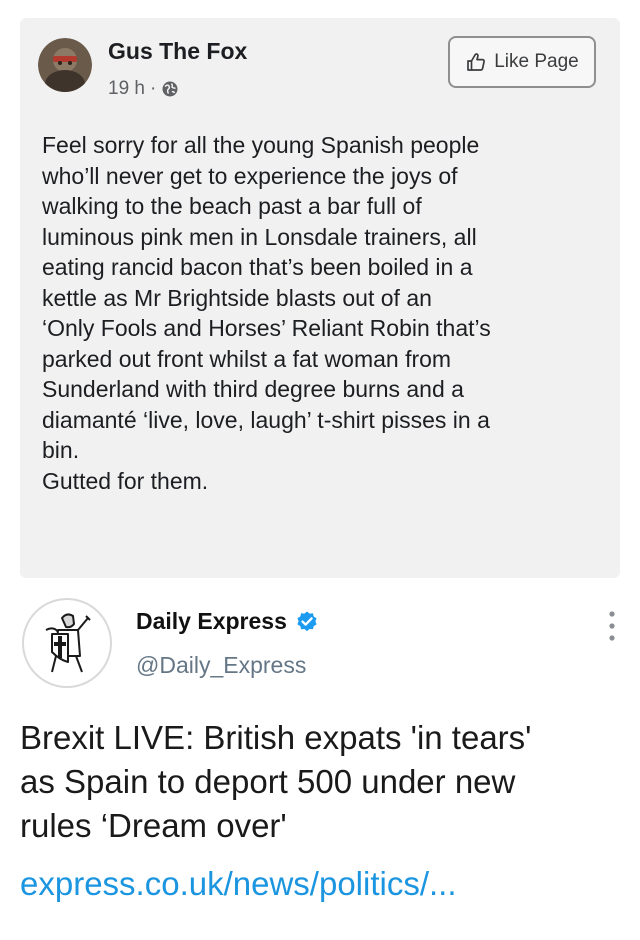 The height and width of the screenshot is (940, 640). I want to click on thumb-up-icon, so click(476, 62).